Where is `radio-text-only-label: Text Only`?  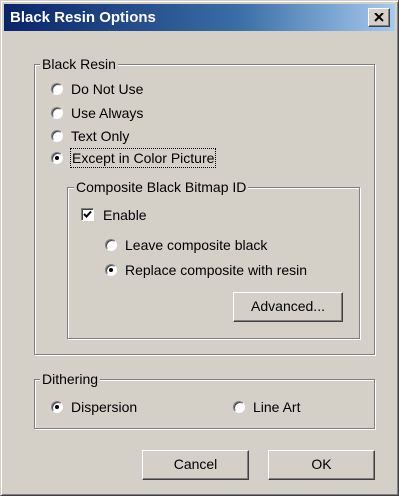
radio-text-only-label: Text Only is located at coordinates (100, 136).